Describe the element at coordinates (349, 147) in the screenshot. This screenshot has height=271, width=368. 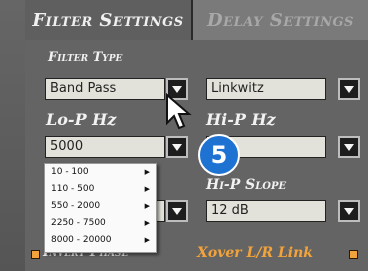
I see `hi-pass-dropdown-button` at that location.